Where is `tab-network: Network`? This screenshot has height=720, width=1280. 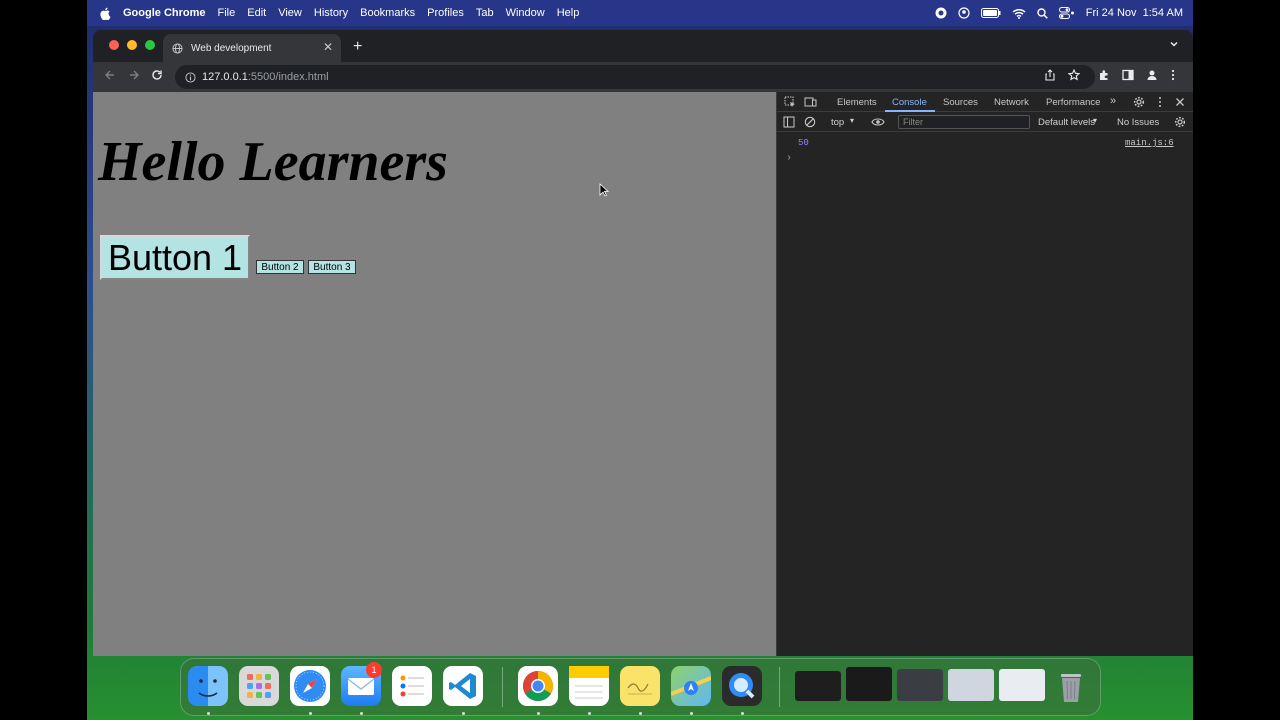 tab-network: Network is located at coordinates (1011, 102).